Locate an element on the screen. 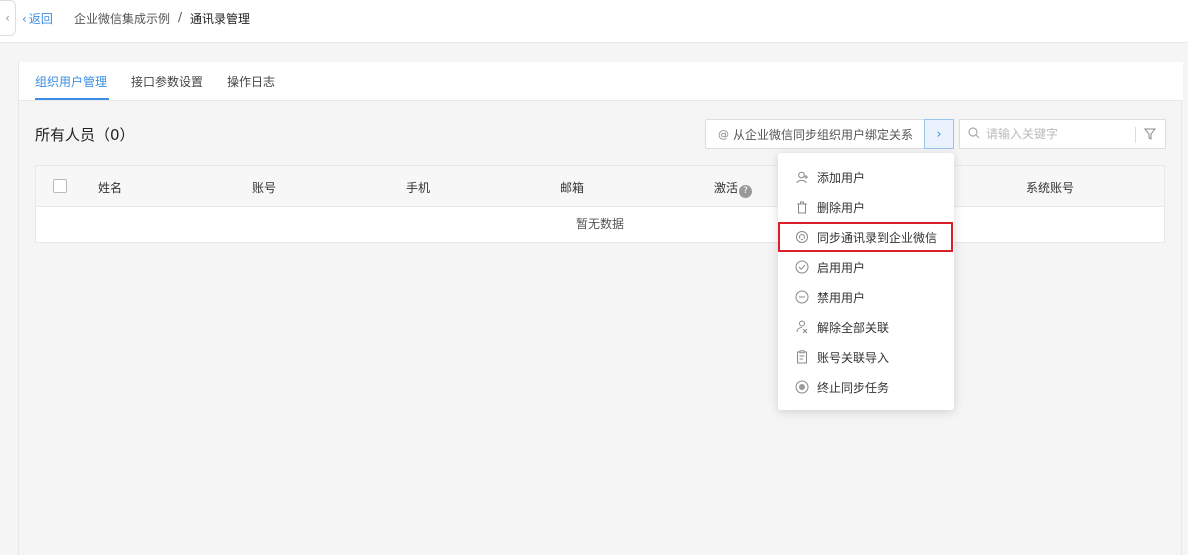  menu-item-label: 禁用用户 is located at coordinates (841, 297).